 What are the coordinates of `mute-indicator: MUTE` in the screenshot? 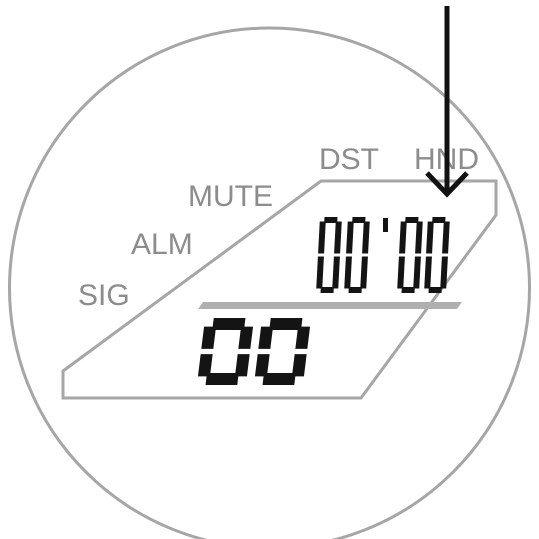 It's located at (230, 196).